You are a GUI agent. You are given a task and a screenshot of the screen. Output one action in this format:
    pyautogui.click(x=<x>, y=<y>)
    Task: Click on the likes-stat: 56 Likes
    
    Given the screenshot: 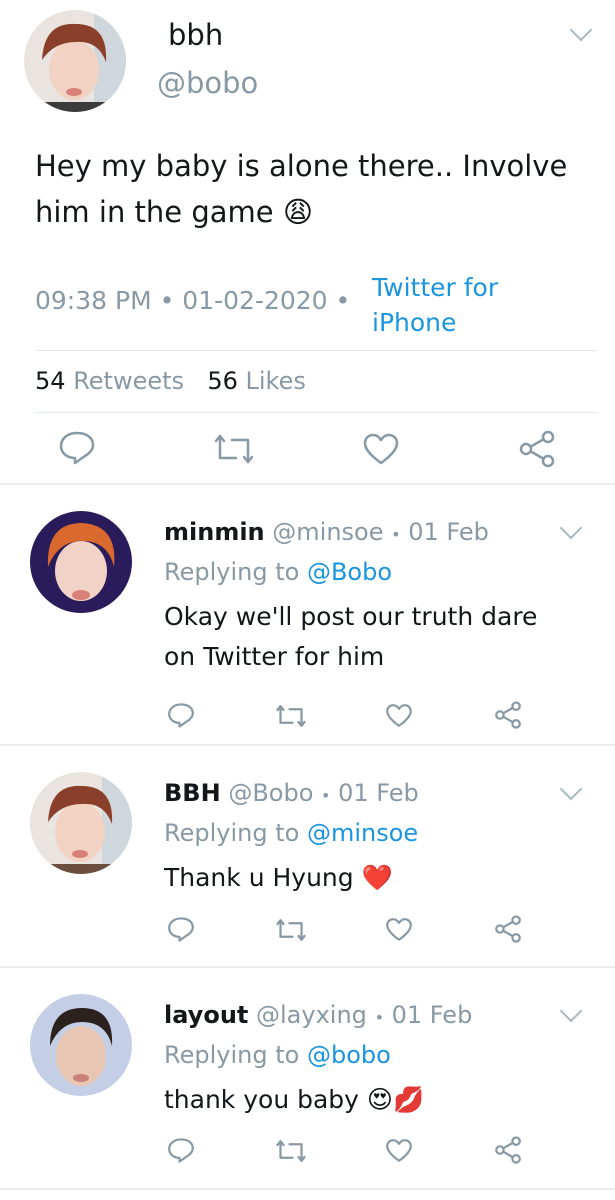 What is the action you would take?
    pyautogui.click(x=256, y=381)
    